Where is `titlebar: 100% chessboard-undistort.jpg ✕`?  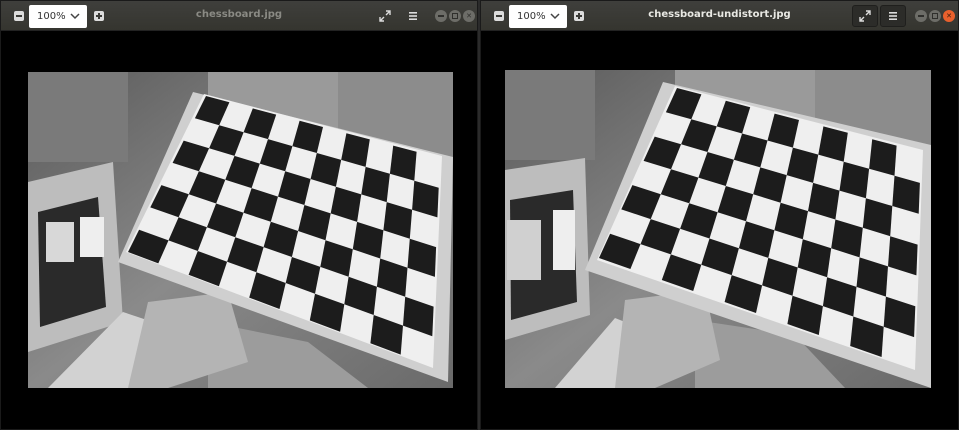
titlebar: 100% chessboard-undistort.jpg ✕ is located at coordinates (719, 16).